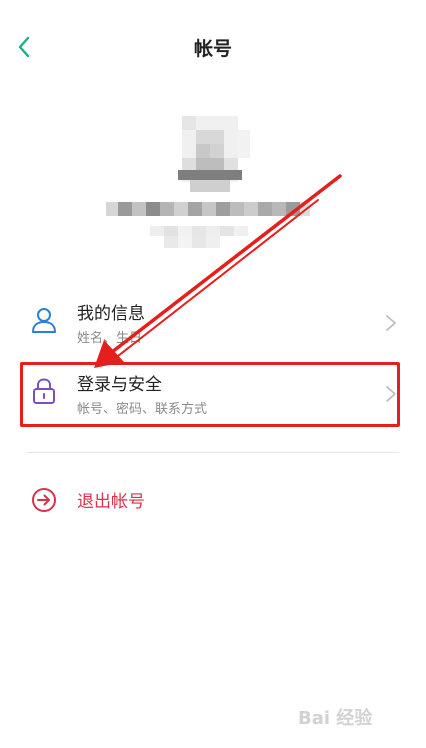  Describe the element at coordinates (44, 500) in the screenshot. I see `logout-circle-arrow-icon` at that location.